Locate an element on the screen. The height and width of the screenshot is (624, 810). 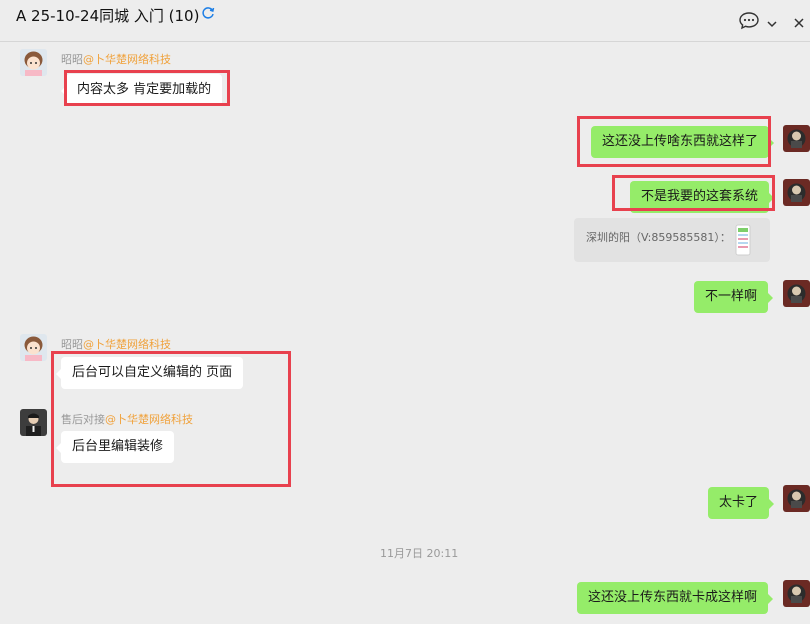
chat-bubble-icon is located at coordinates (749, 23).